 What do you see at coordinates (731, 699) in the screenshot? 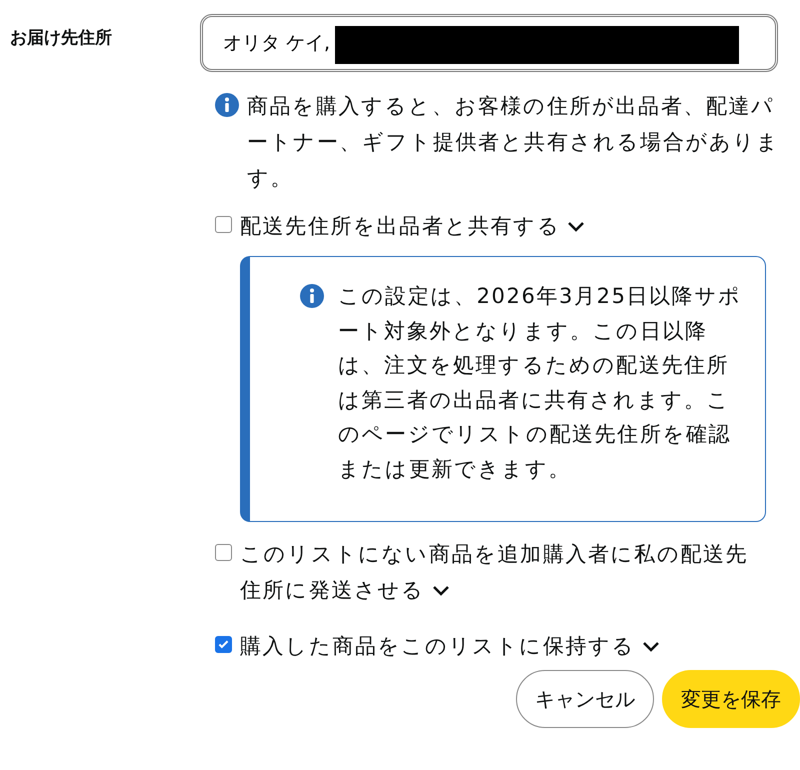
I see `save-button: 変更を保存` at bounding box center [731, 699].